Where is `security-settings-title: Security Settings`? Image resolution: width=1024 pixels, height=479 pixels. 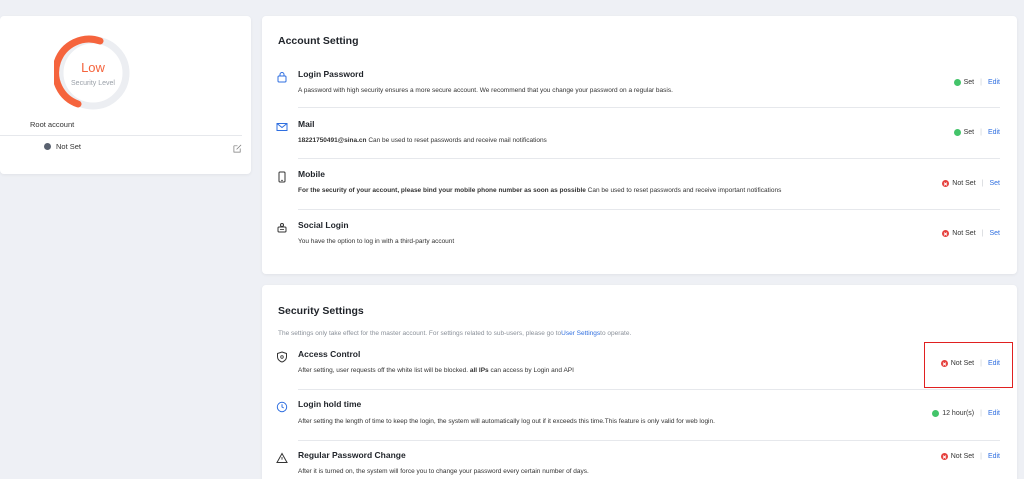
security-settings-title: Security Settings is located at coordinates (321, 311).